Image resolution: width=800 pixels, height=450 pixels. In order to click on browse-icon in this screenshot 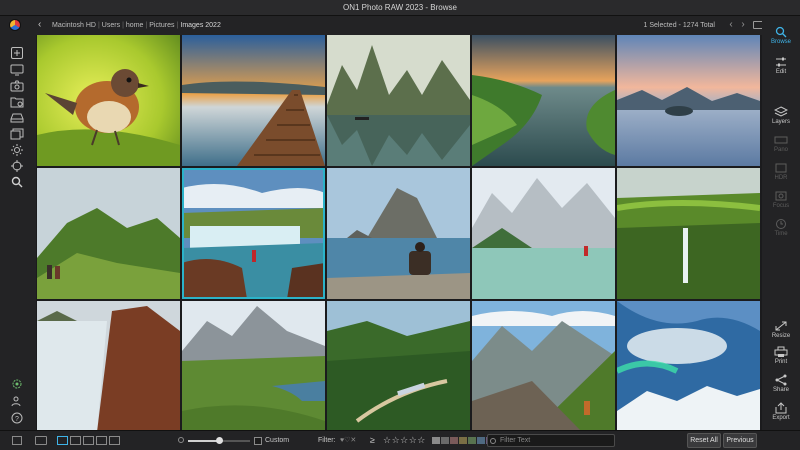, I will do `click(781, 32)`.